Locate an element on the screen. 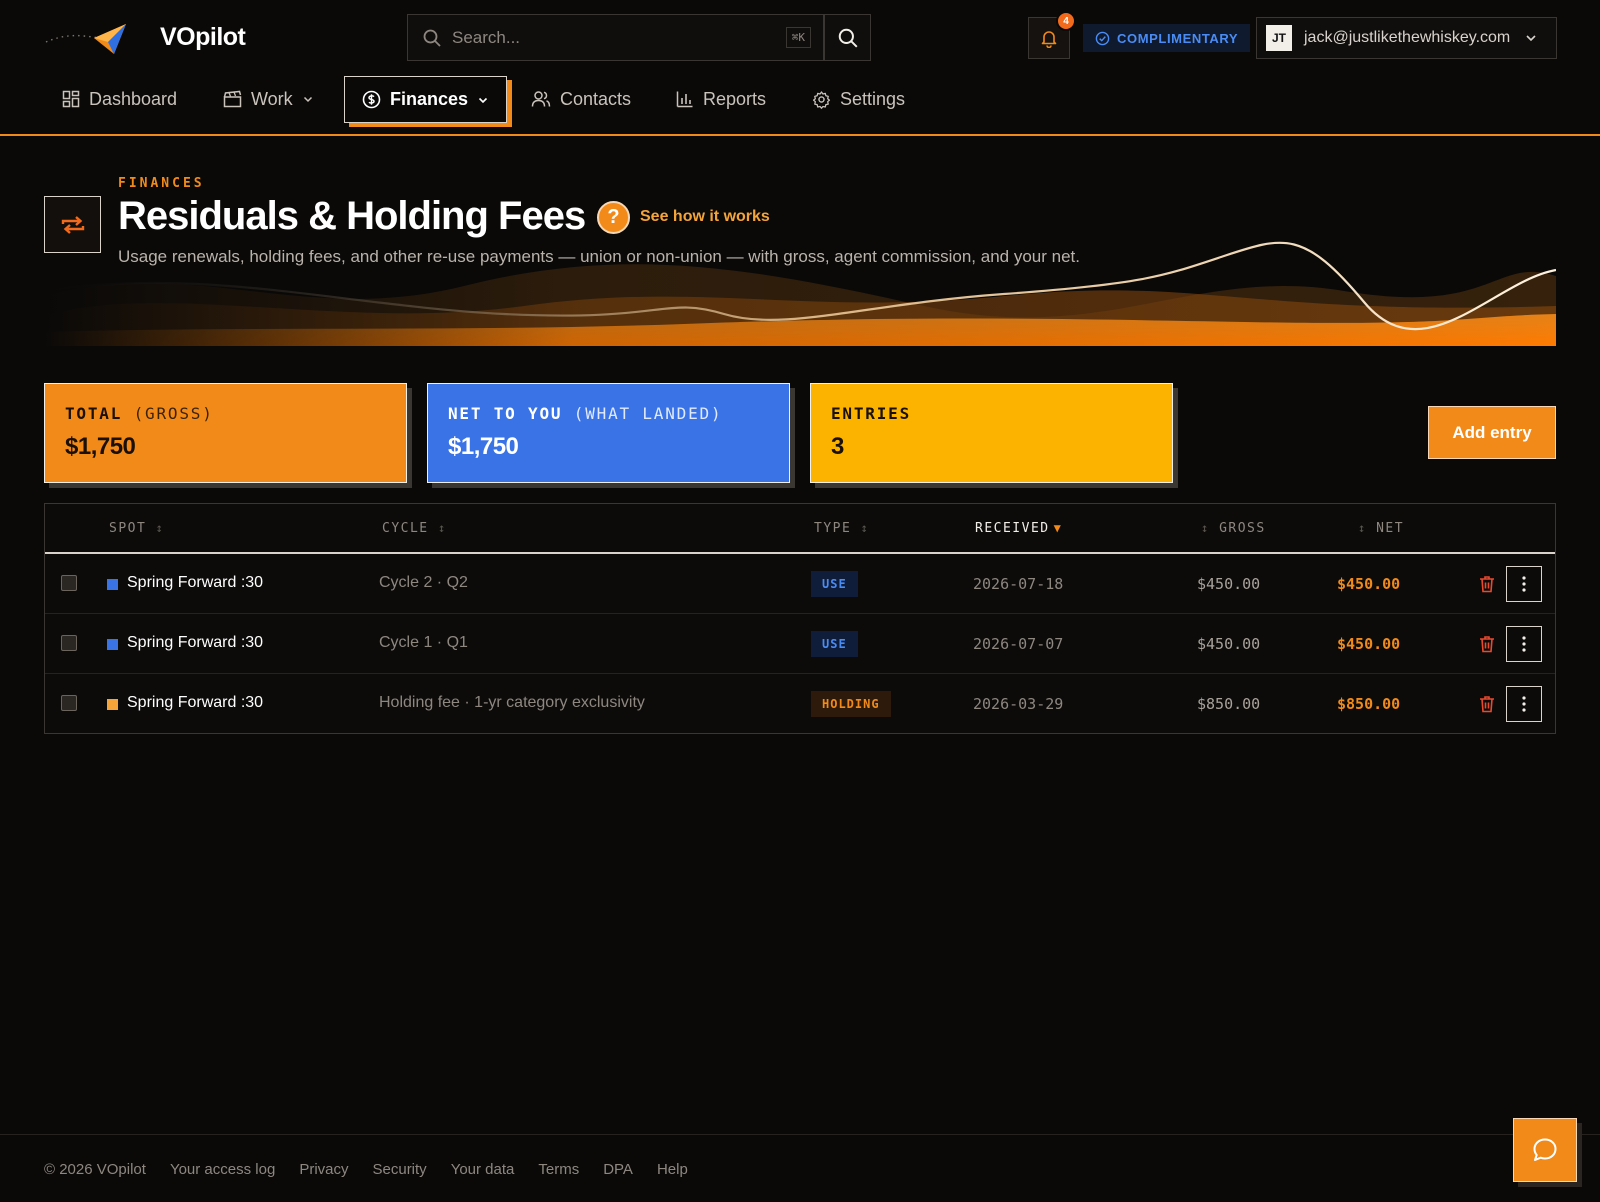  repeat-icon is located at coordinates (72, 224).